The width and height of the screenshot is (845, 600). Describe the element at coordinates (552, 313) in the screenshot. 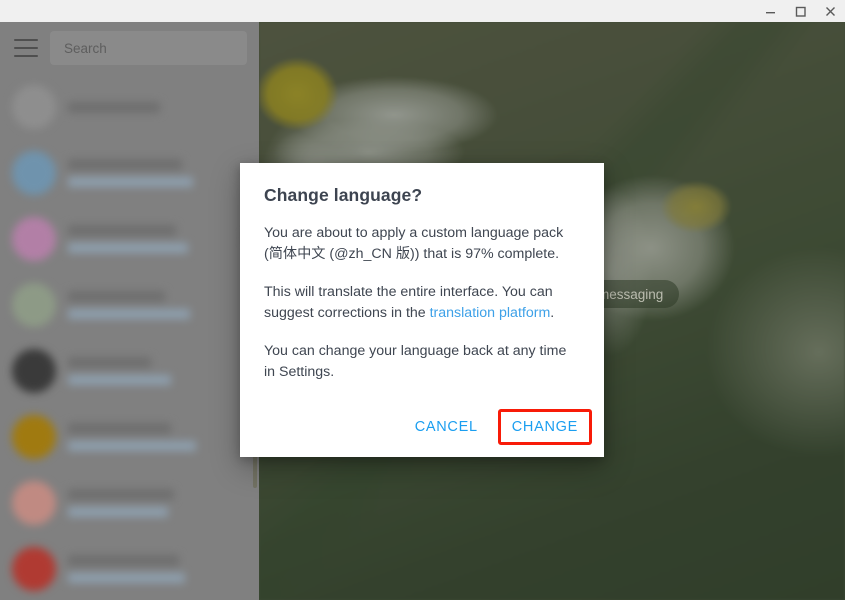

I see `dialog-paragraph-2-period: .` at that location.